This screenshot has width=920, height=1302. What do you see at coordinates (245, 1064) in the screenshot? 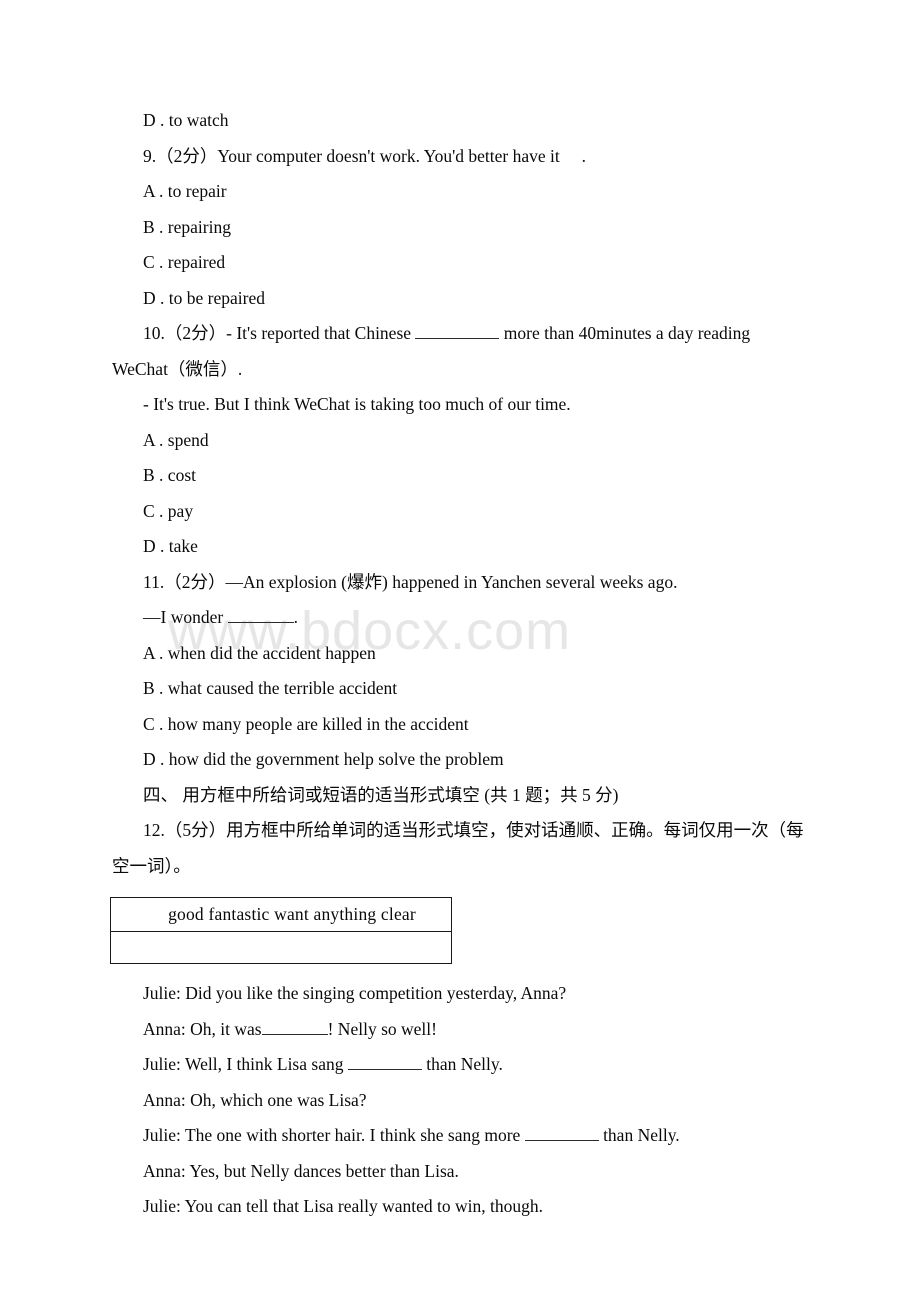
I see `dialogue-line-3-before: Julie: Well, I think Lisa sang` at bounding box center [245, 1064].